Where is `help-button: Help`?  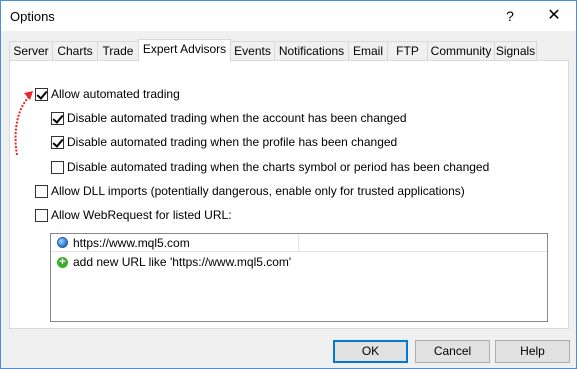 help-button: Help is located at coordinates (532, 351).